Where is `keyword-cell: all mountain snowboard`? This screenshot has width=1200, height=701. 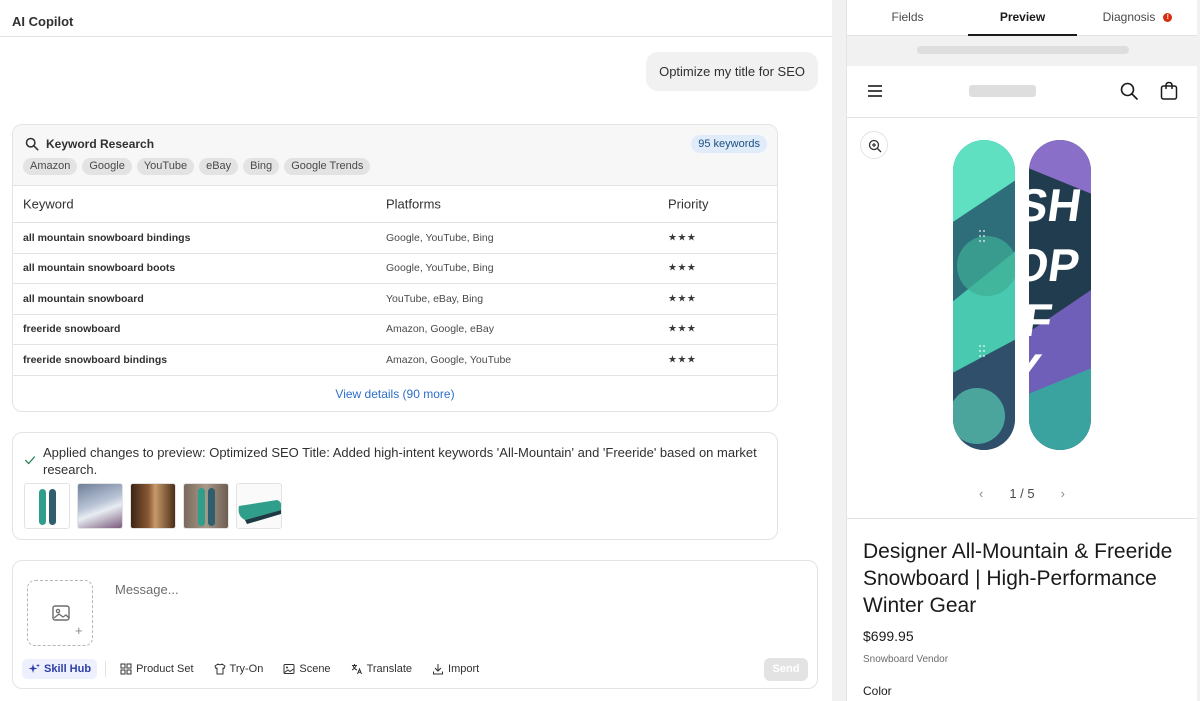
keyword-cell: all mountain snowboard is located at coordinates (83, 298).